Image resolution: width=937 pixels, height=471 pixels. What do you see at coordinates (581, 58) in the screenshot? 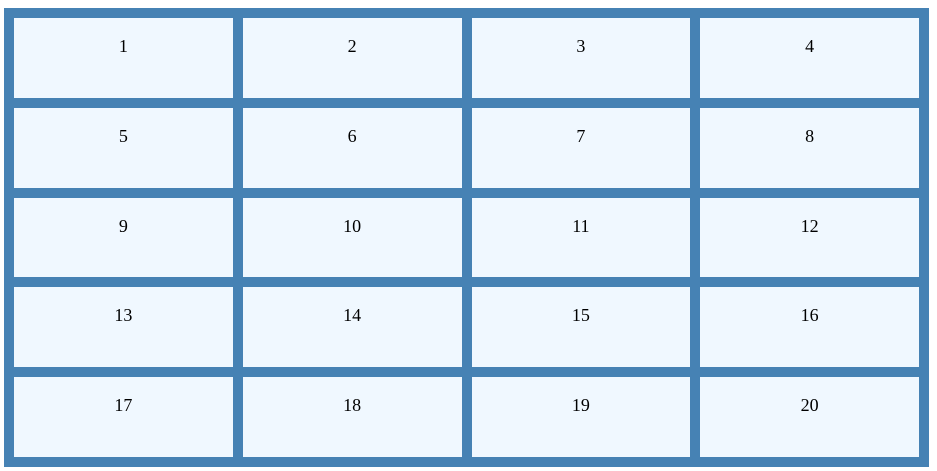
I see `grid-cell-3: 3` at bounding box center [581, 58].